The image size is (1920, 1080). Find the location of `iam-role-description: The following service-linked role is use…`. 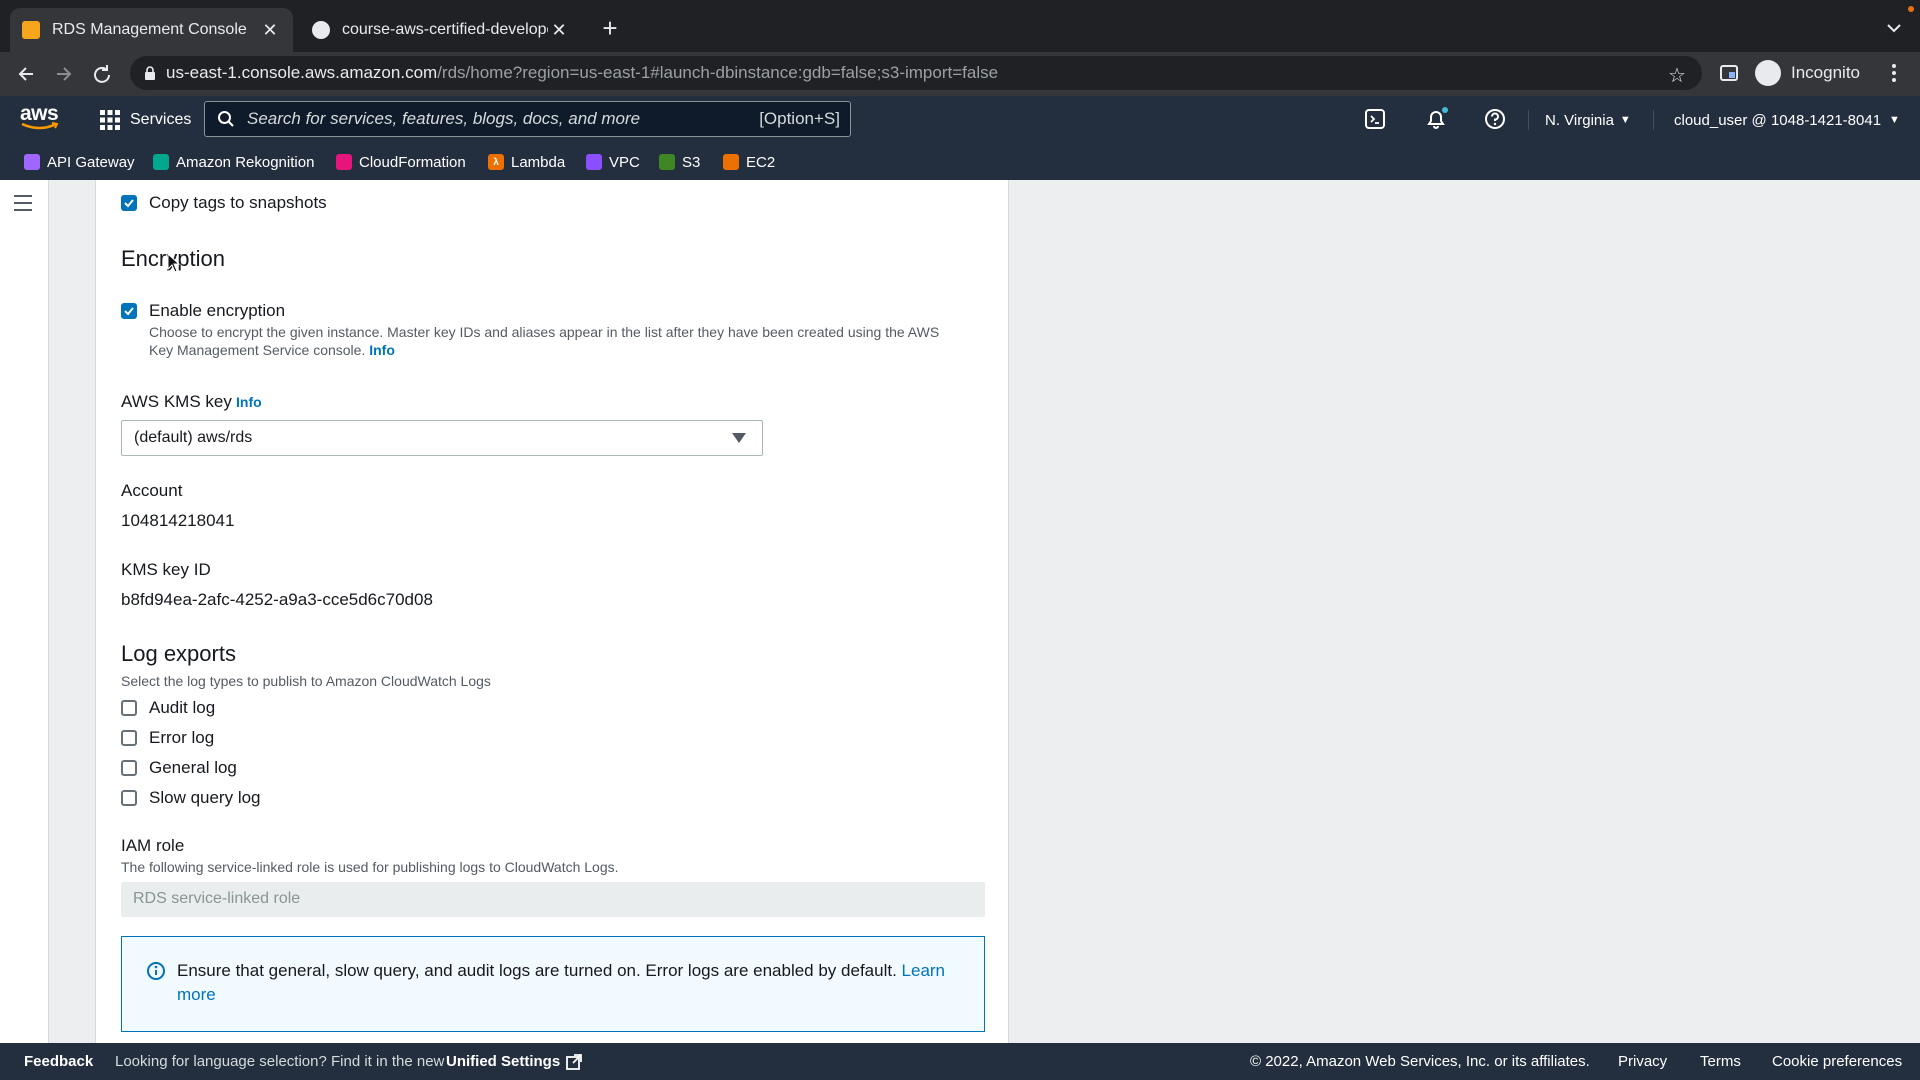

iam-role-description: The following service-linked role is use… is located at coordinates (370, 867).